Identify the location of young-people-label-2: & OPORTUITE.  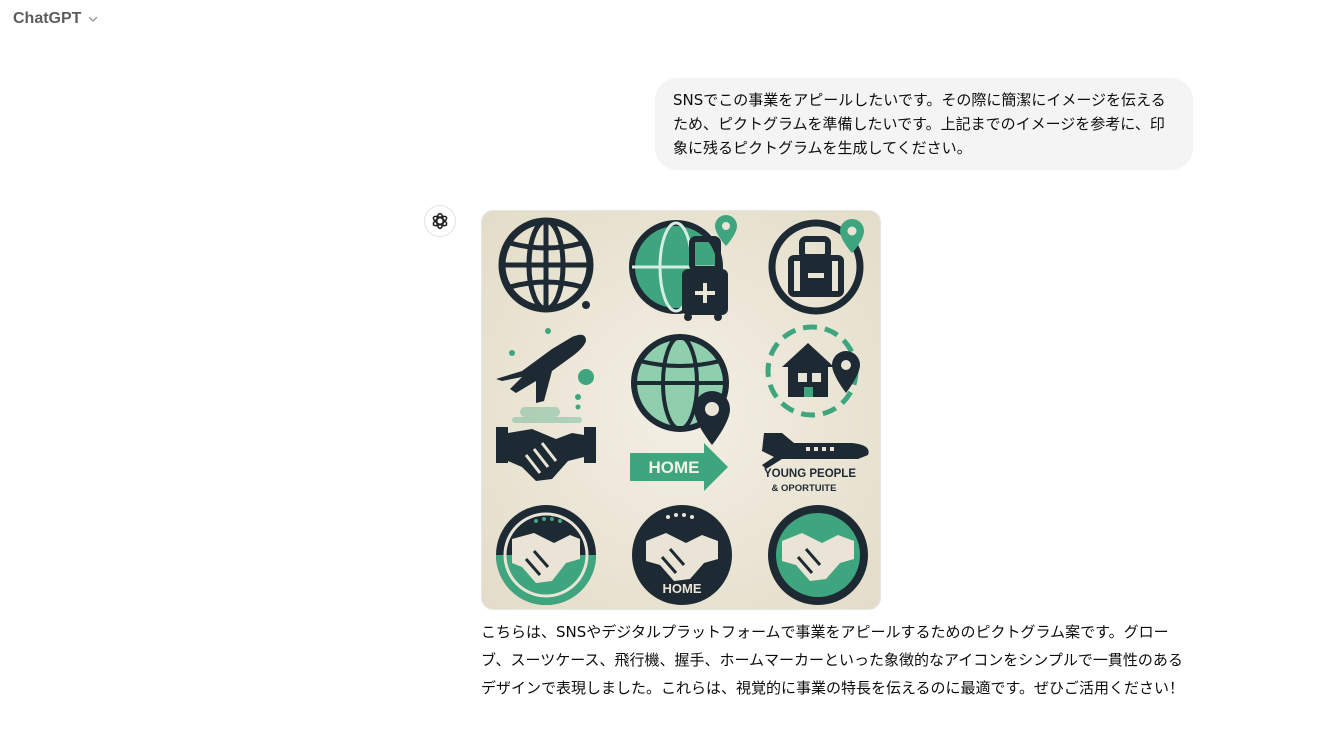
(804, 488).